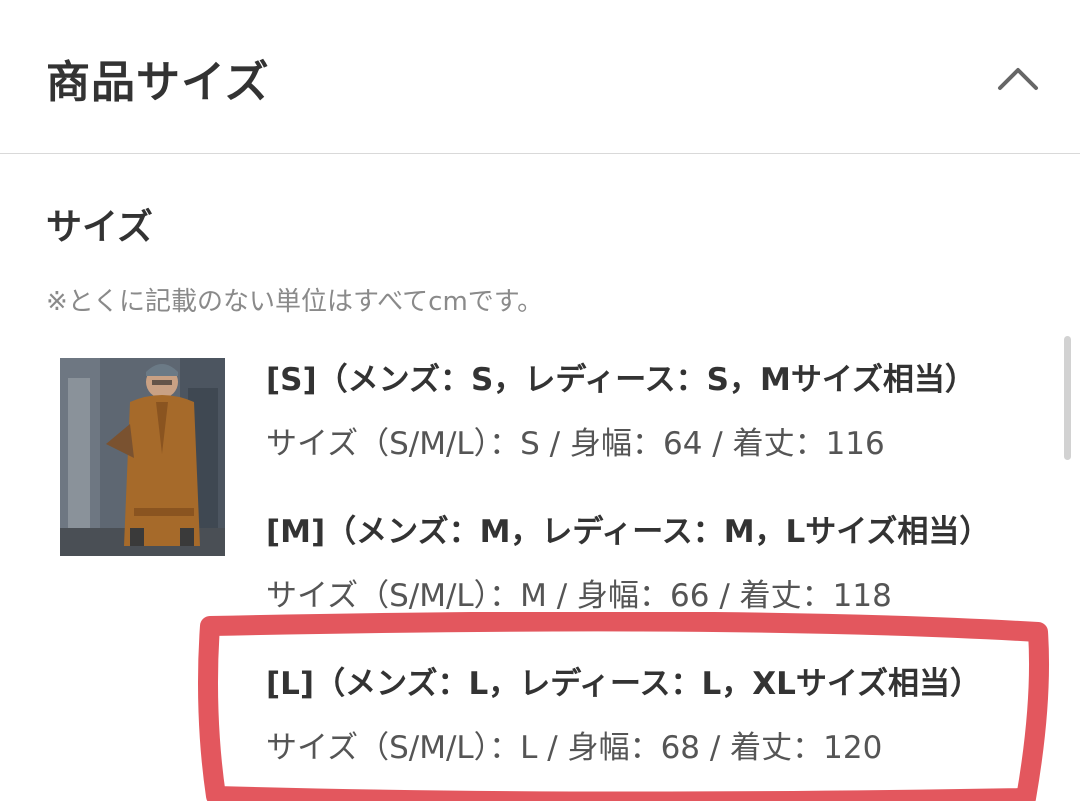 This screenshot has height=801, width=1080. What do you see at coordinates (1018, 78) in the screenshot?
I see `chevron-up-icon` at bounding box center [1018, 78].